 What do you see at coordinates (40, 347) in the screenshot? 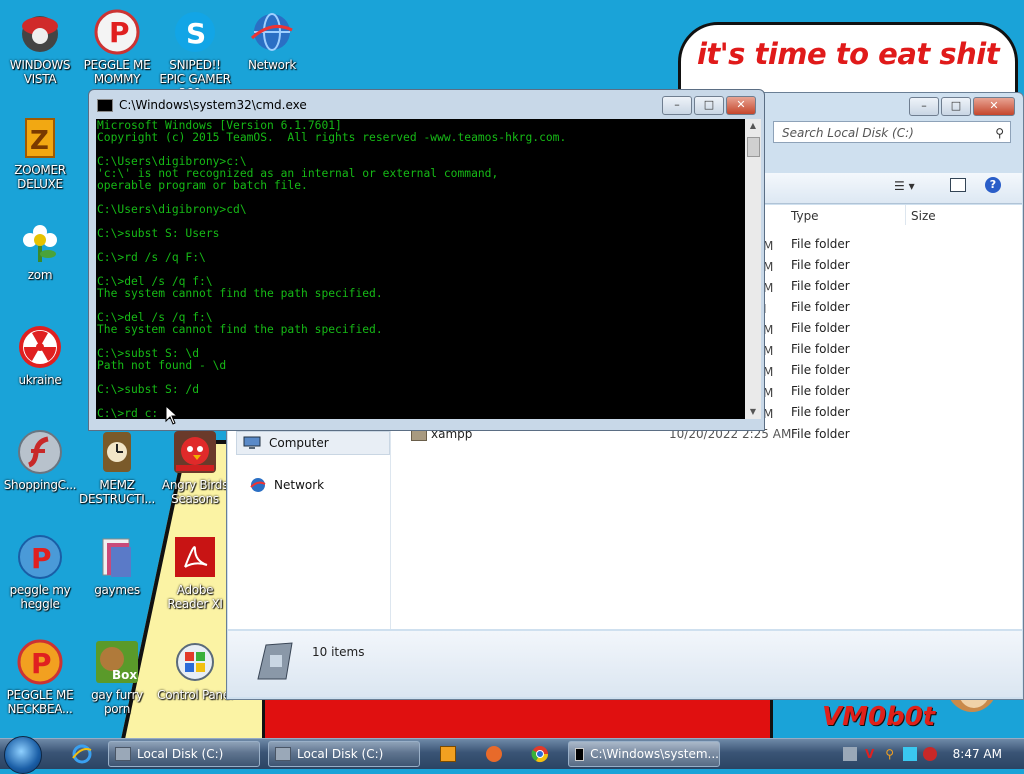
I see `radiation-icon` at bounding box center [40, 347].